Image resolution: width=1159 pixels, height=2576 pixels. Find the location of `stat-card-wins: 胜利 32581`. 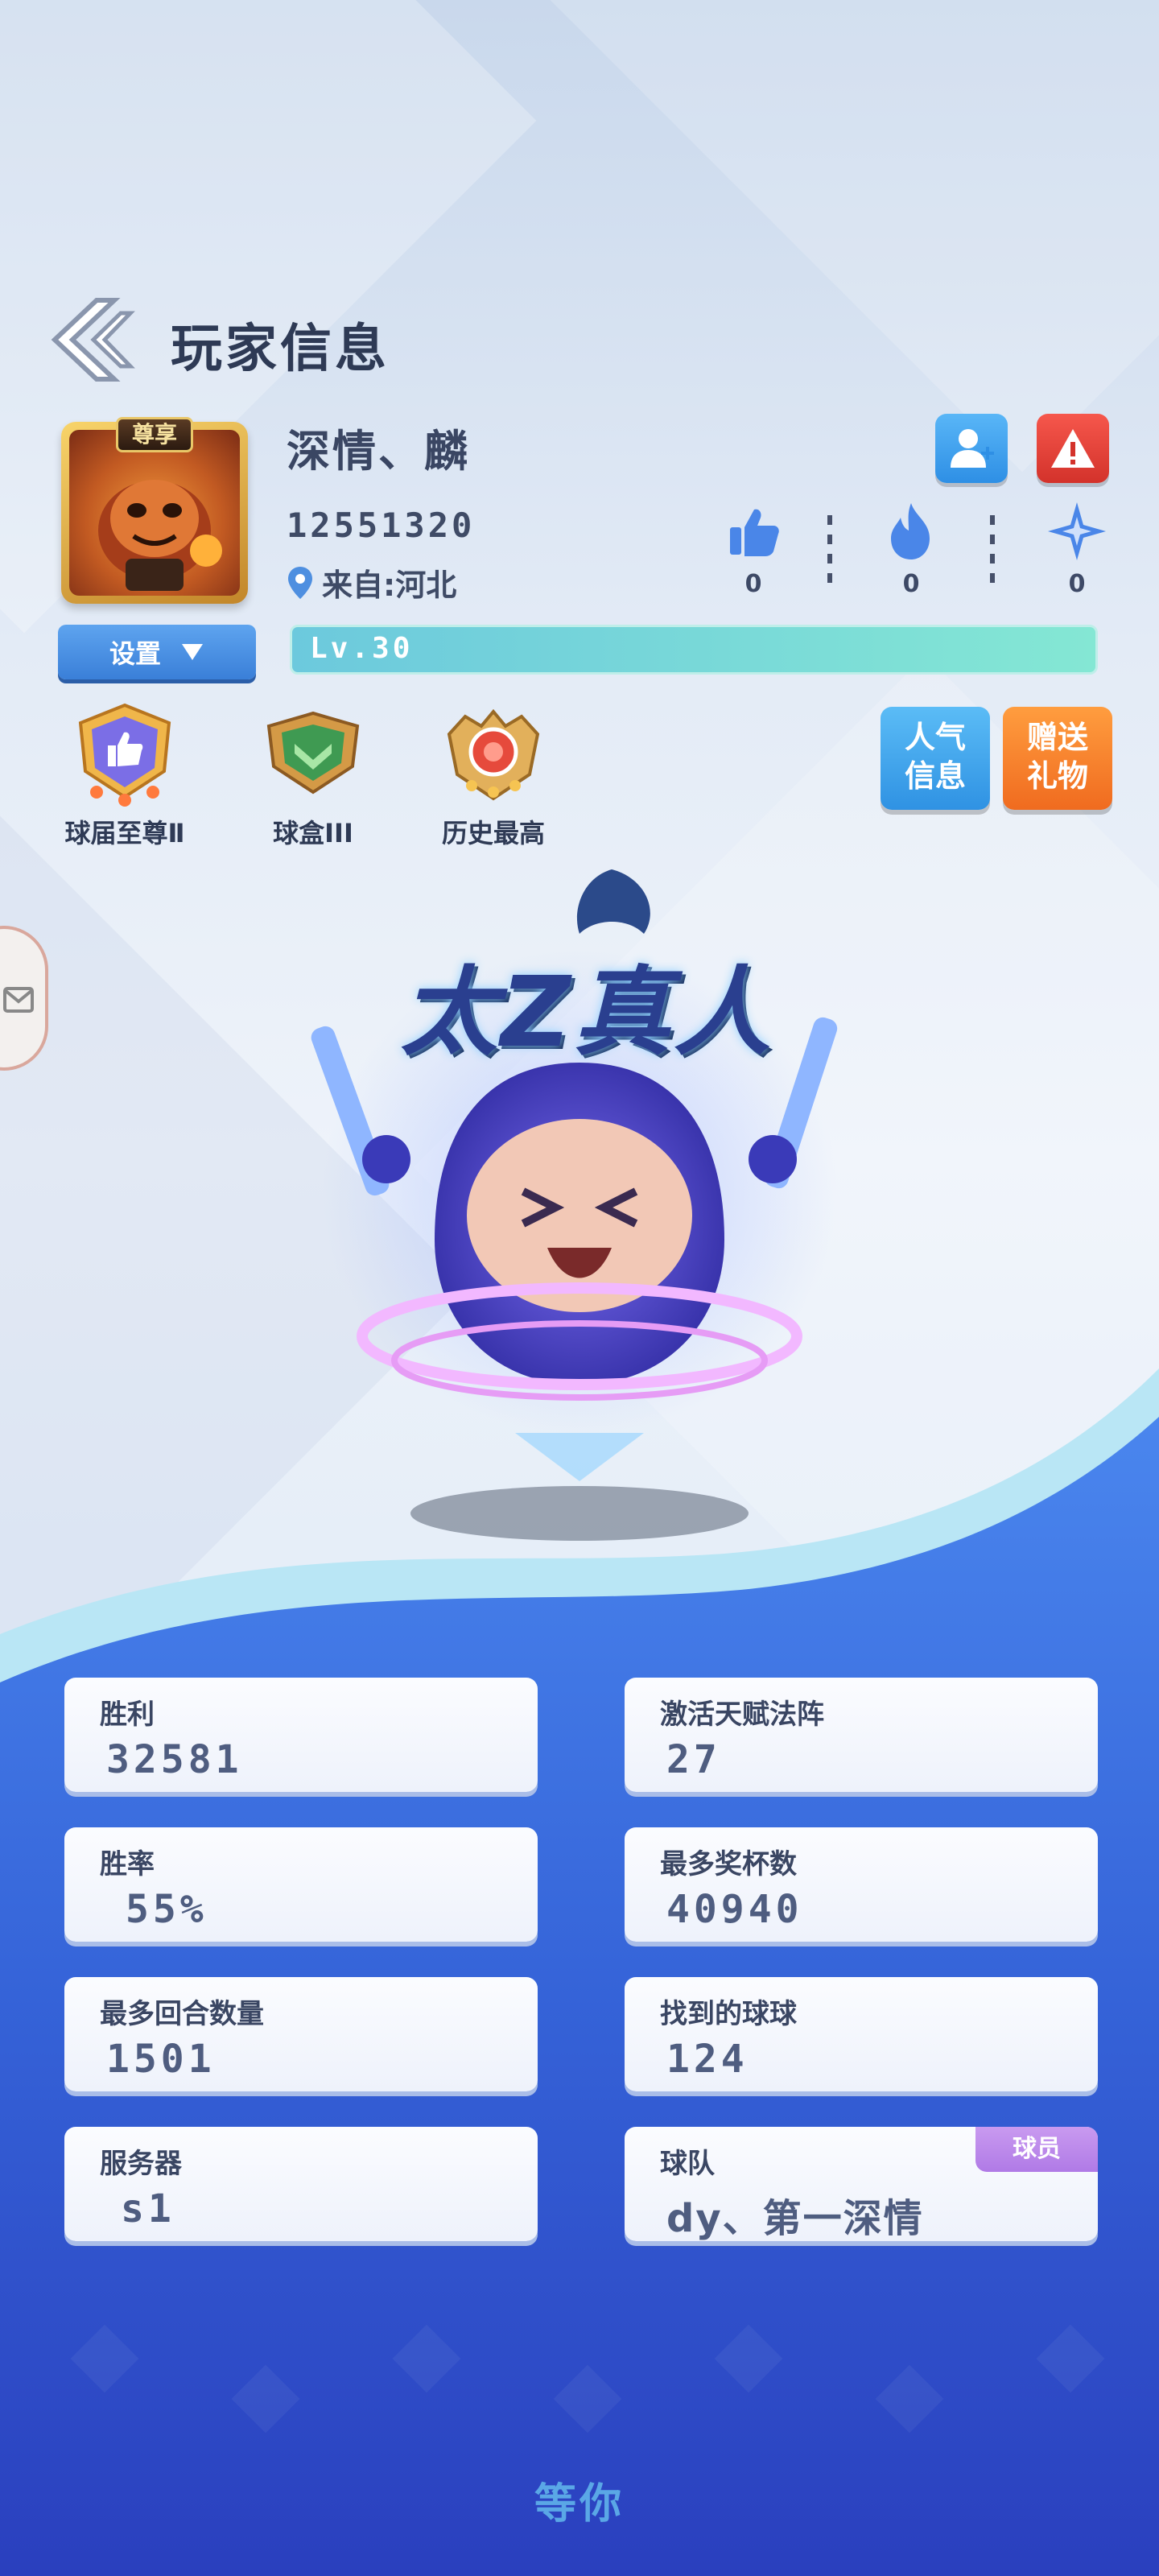

stat-card-wins: 胜利 32581 is located at coordinates (301, 1735).